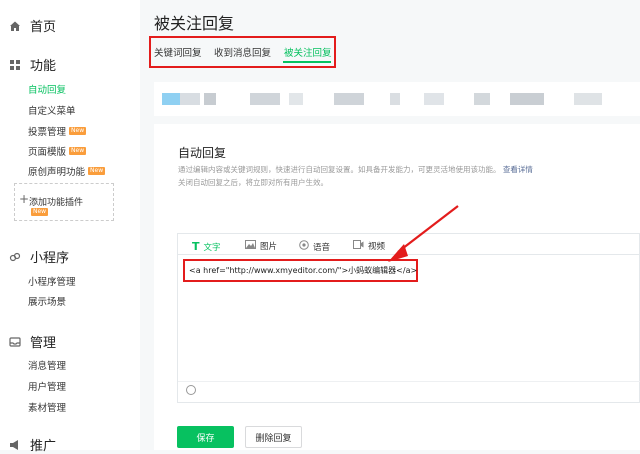 The width and height of the screenshot is (640, 454). What do you see at coordinates (307, 62) in the screenshot?
I see `active-tab-underline` at bounding box center [307, 62].